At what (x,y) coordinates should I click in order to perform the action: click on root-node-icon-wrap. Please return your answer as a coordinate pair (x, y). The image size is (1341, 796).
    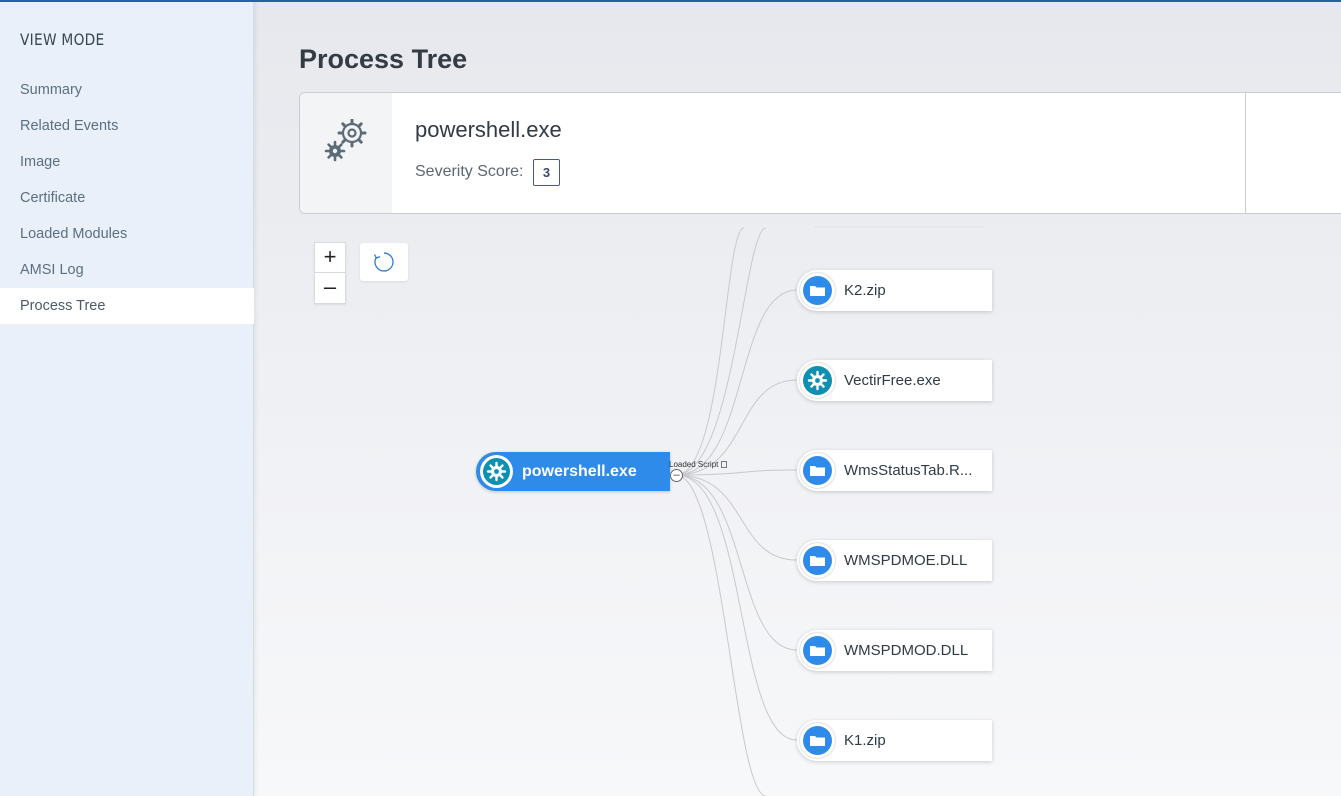
    Looking at the image, I should click on (496, 471).